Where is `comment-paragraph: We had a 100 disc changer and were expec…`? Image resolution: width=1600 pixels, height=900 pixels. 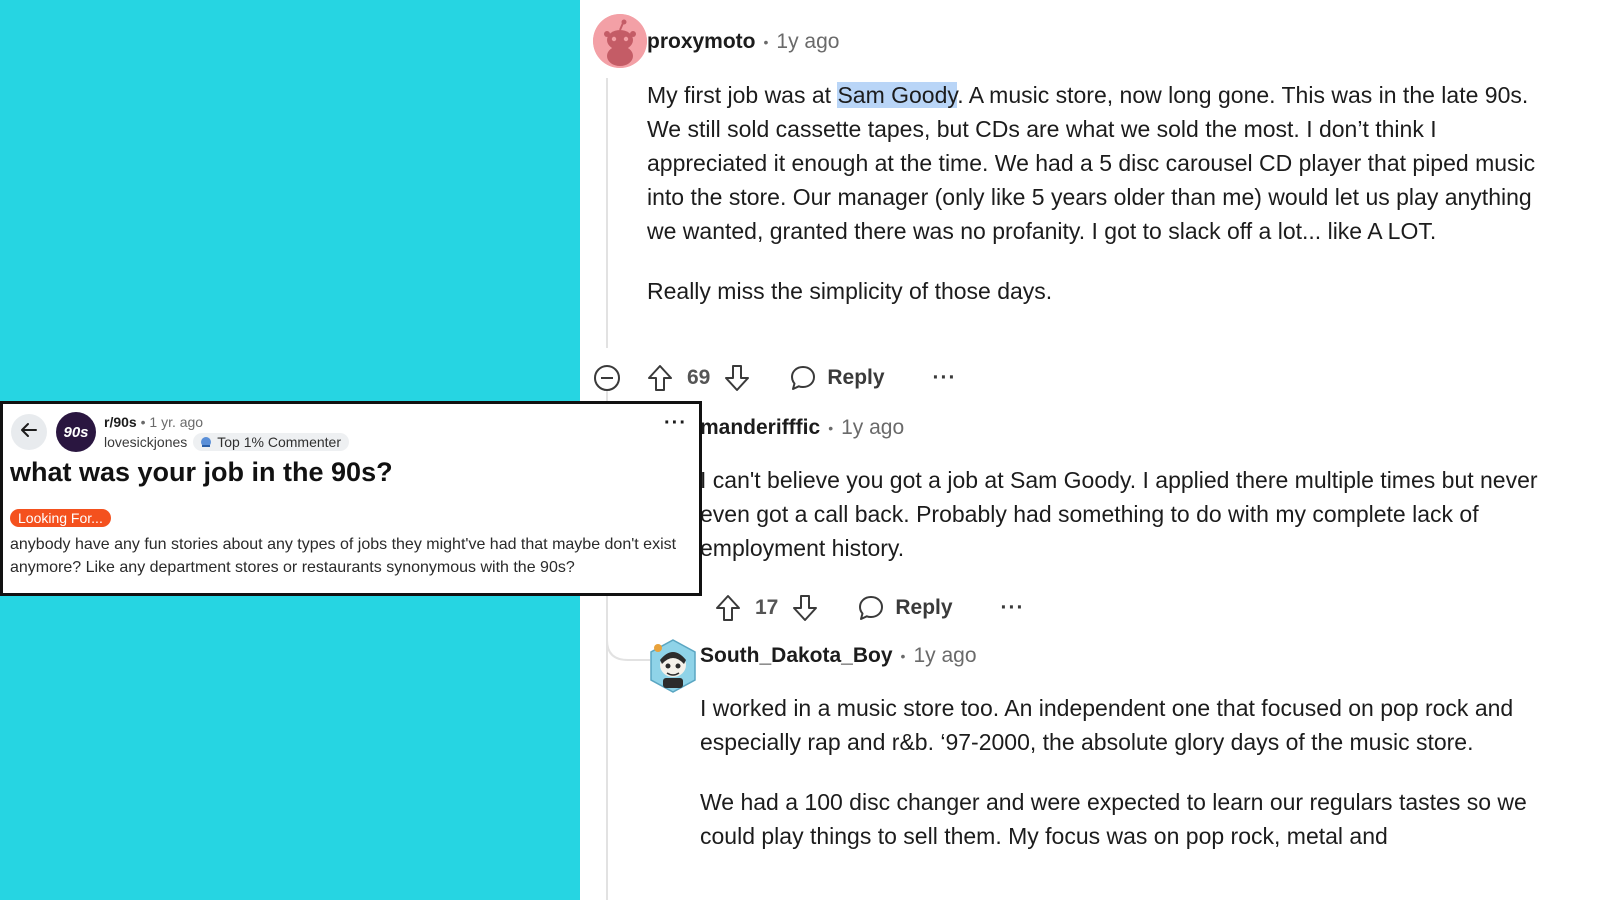 comment-paragraph: We had a 100 disc changer and were expec… is located at coordinates (1113, 819).